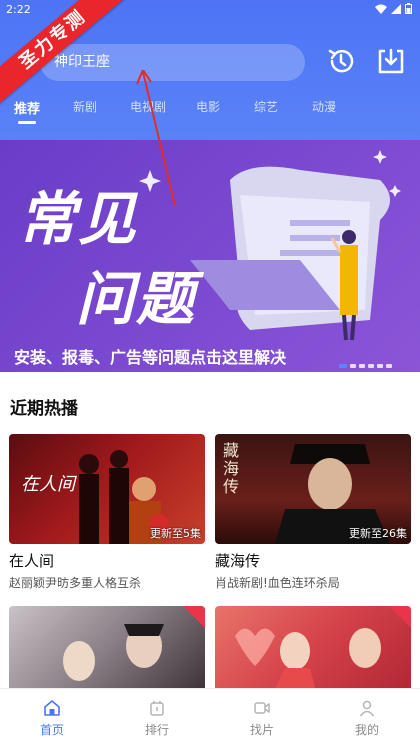 The width and height of the screenshot is (420, 747). I want to click on battery-icon, so click(408, 8).